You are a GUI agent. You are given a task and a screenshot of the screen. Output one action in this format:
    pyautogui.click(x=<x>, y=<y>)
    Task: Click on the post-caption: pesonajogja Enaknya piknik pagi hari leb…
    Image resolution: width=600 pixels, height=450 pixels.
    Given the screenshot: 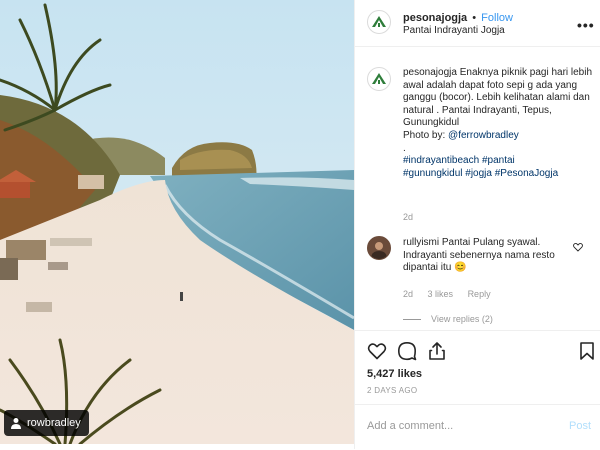 What is the action you would take?
    pyautogui.click(x=498, y=123)
    